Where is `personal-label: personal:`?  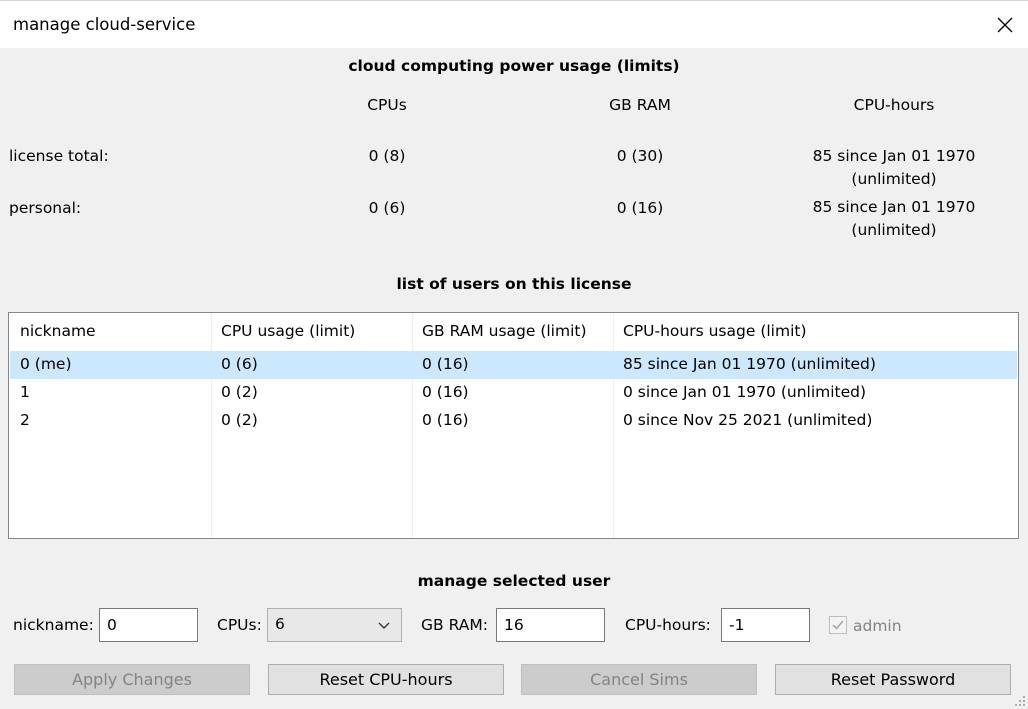 personal-label: personal: is located at coordinates (45, 208).